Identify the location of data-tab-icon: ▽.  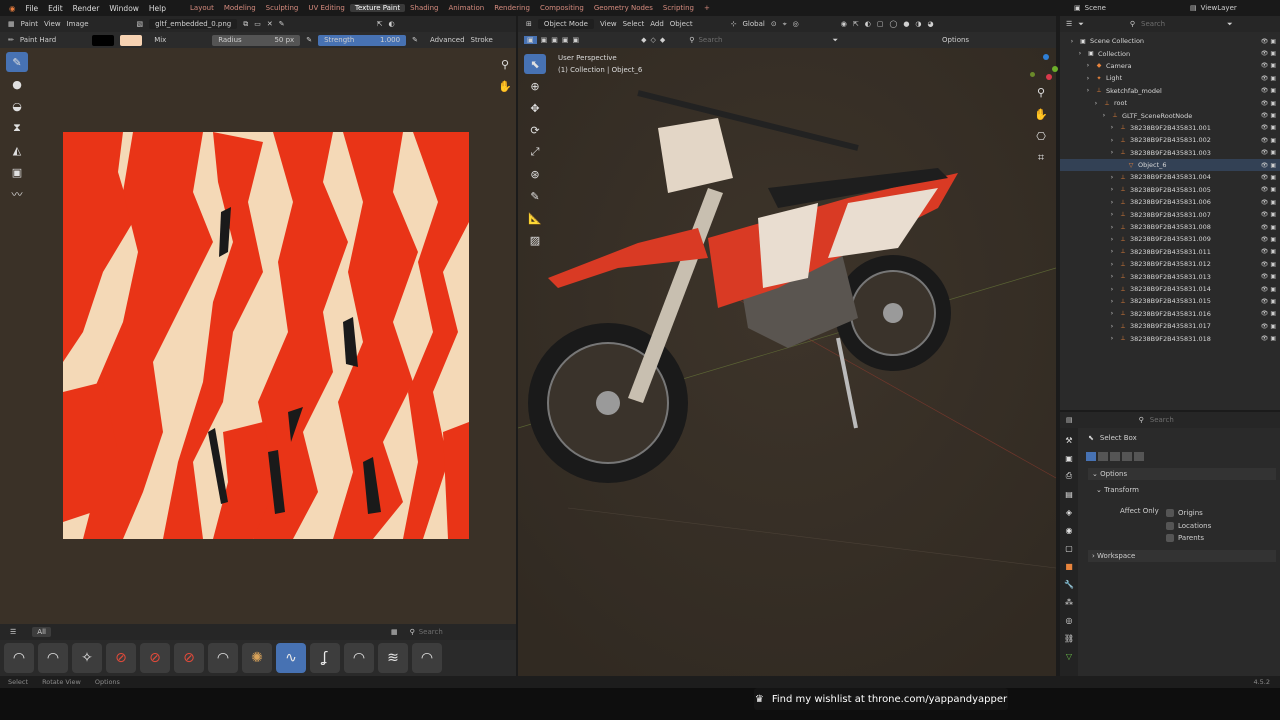
(1069, 656).